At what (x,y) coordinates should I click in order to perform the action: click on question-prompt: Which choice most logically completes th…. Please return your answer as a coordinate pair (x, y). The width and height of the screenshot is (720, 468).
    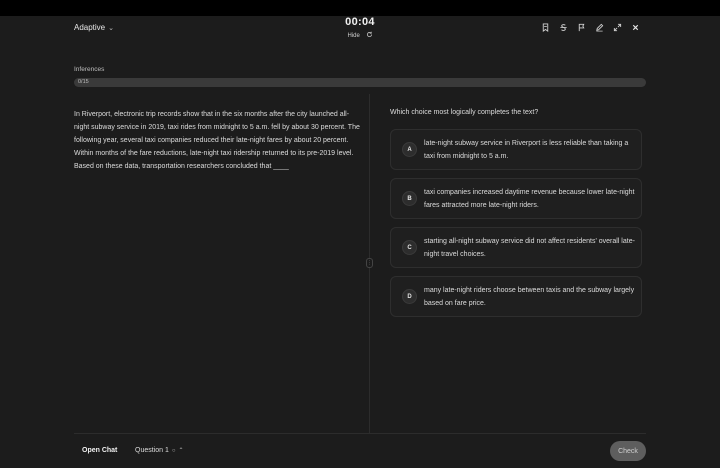
    Looking at the image, I should click on (464, 112).